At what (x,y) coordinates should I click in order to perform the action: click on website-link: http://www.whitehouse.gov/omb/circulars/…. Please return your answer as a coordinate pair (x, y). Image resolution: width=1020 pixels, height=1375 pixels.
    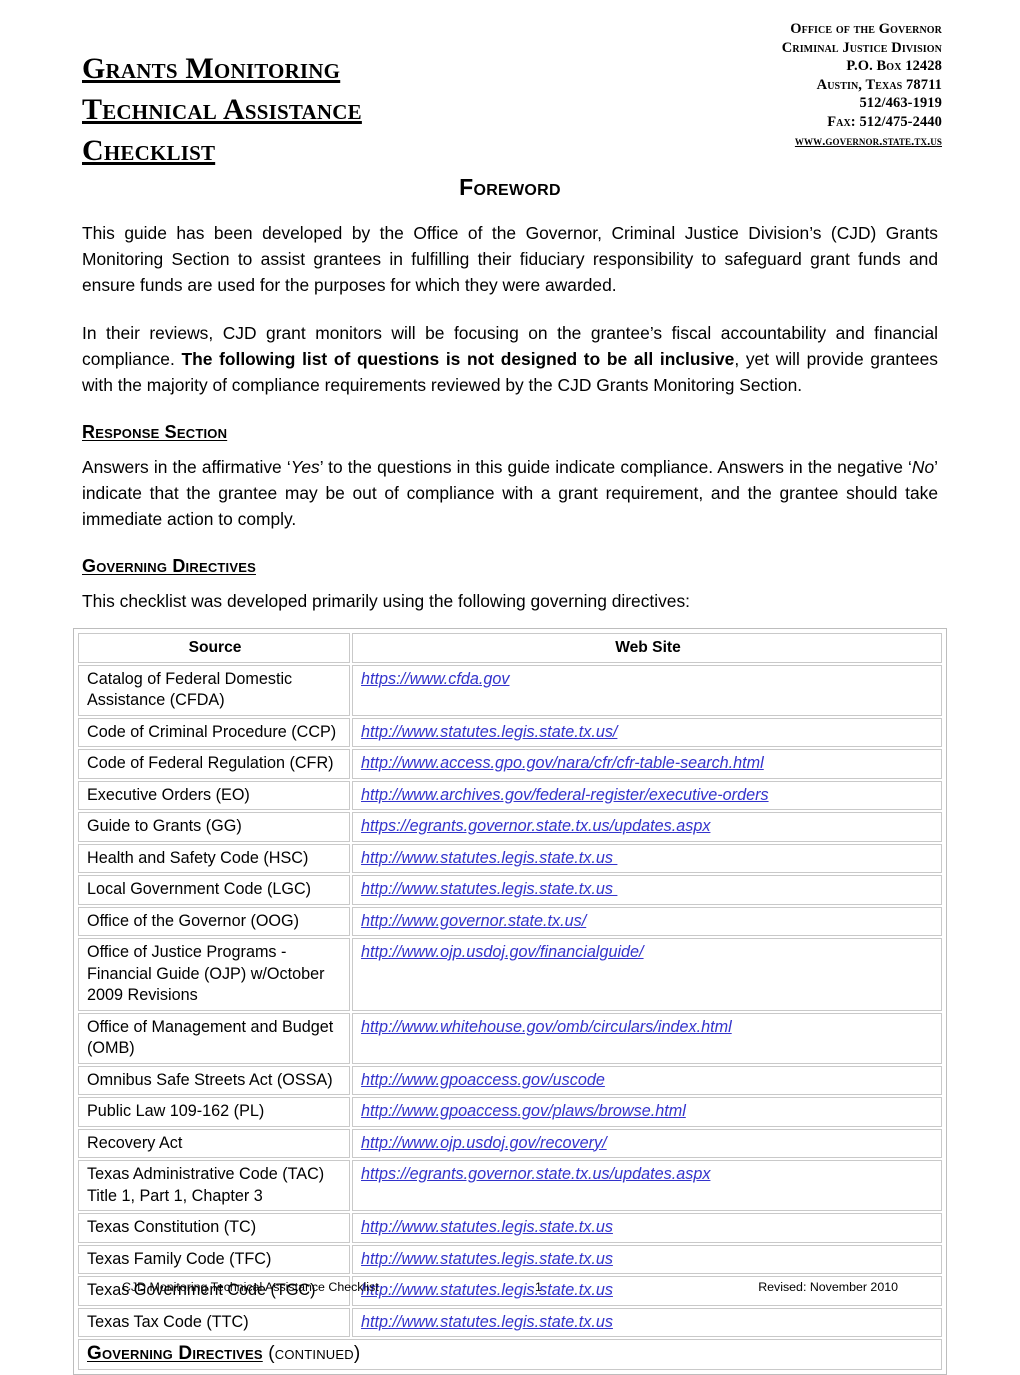
    Looking at the image, I should click on (546, 1027).